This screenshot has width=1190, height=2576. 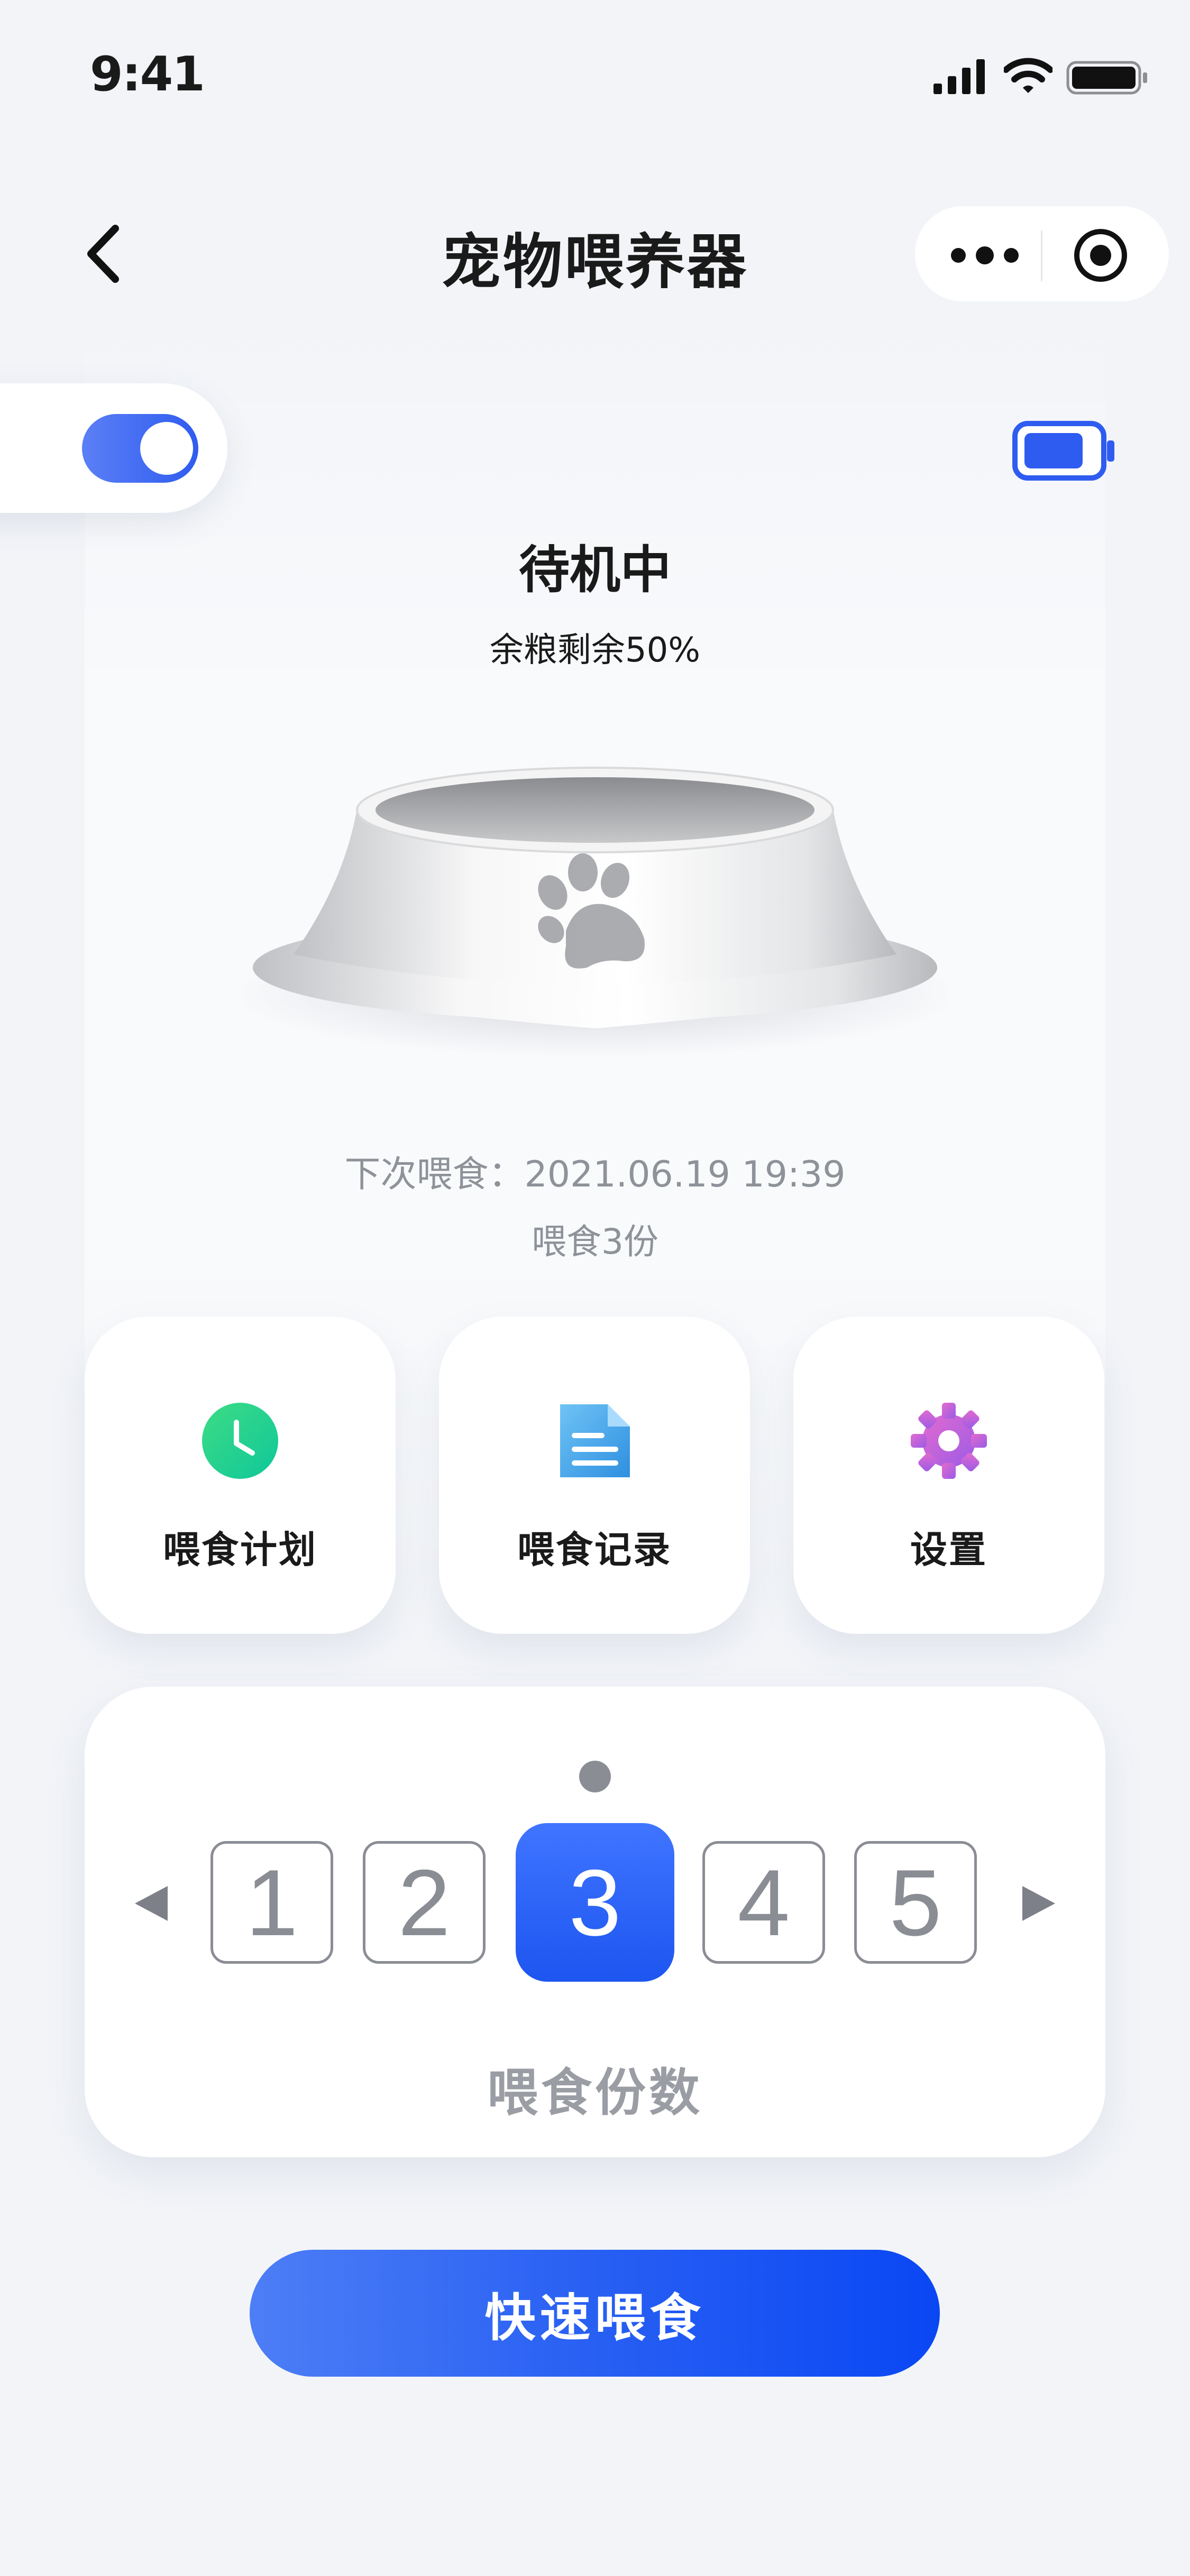 I want to click on capsule-divider, so click(x=1041, y=256).